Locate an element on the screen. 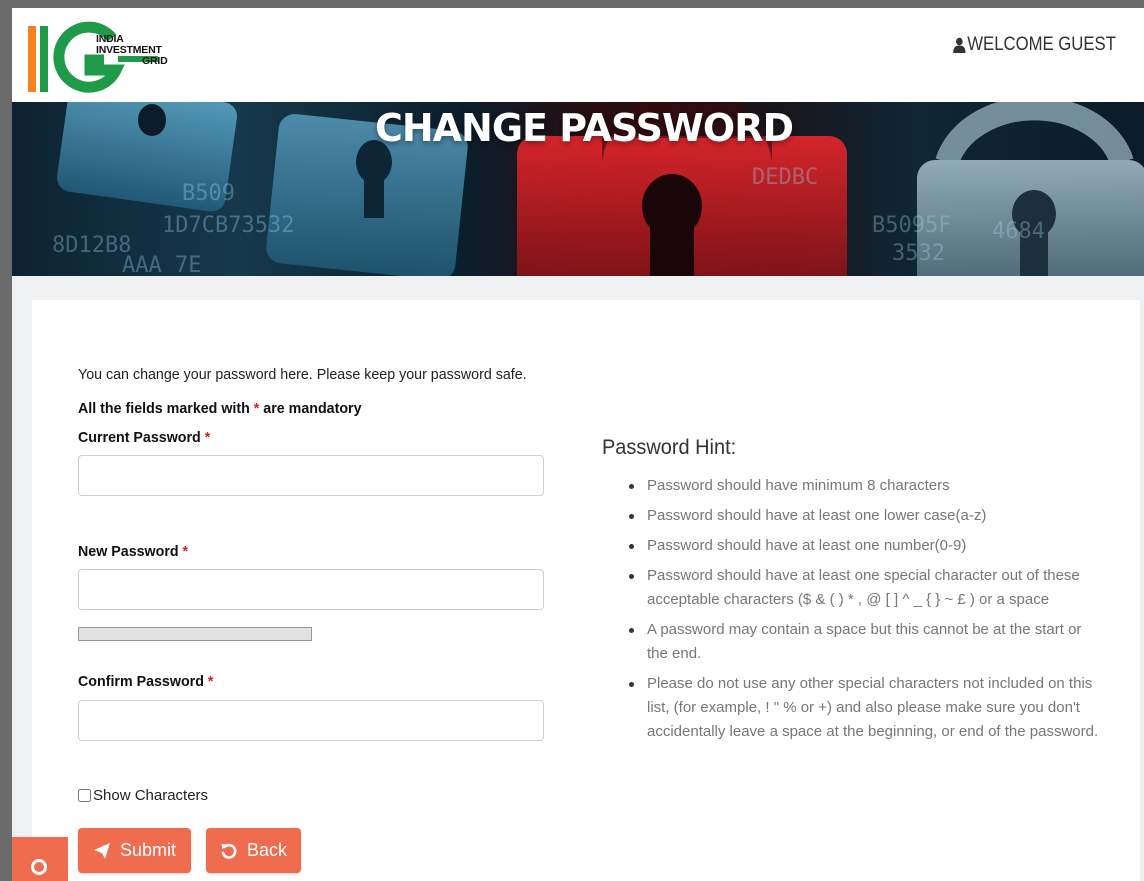 This screenshot has height=881, width=1144. welcome-text: WELCOME GUEST is located at coordinates (1041, 44).